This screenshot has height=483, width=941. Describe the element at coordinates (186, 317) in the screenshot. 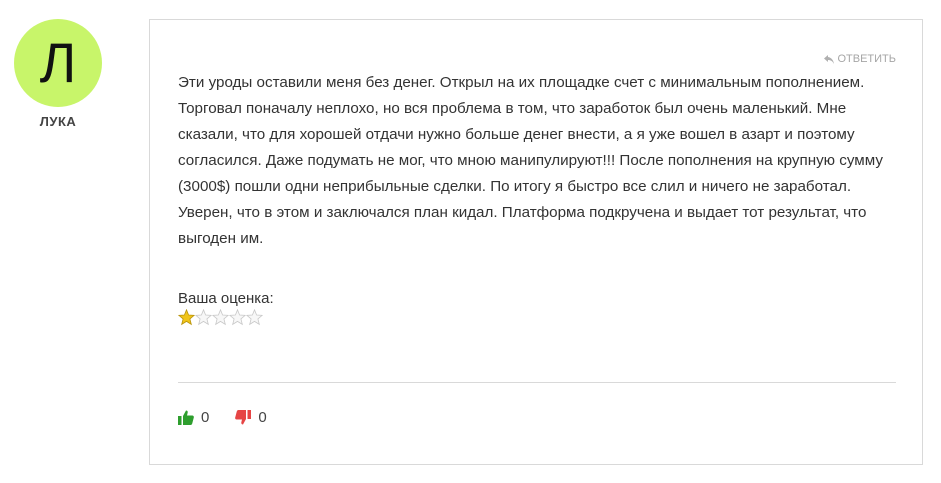

I see `star-filled-icon` at that location.